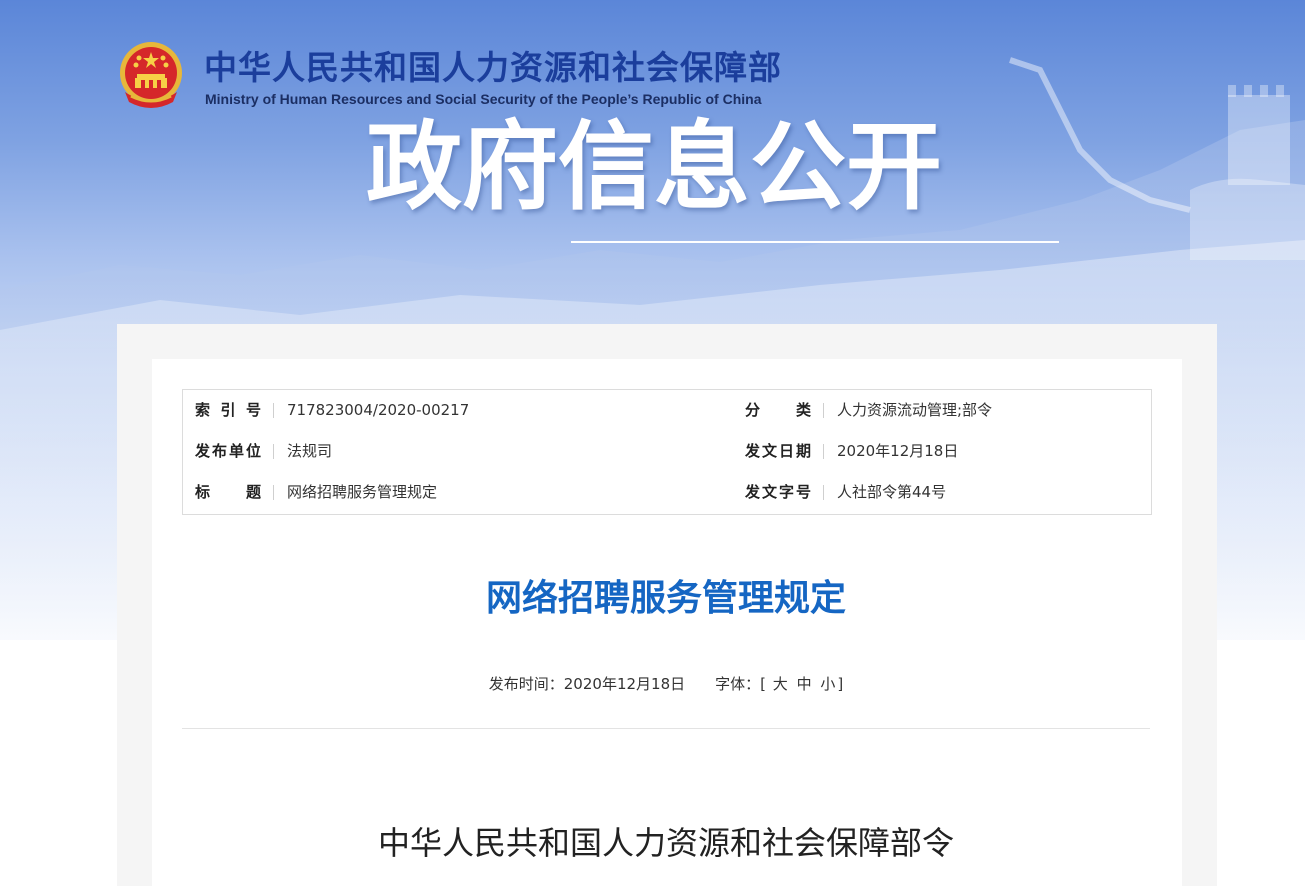 The width and height of the screenshot is (1305, 886). What do you see at coordinates (228, 451) in the screenshot?
I see `publisher-label: 发布单位` at bounding box center [228, 451].